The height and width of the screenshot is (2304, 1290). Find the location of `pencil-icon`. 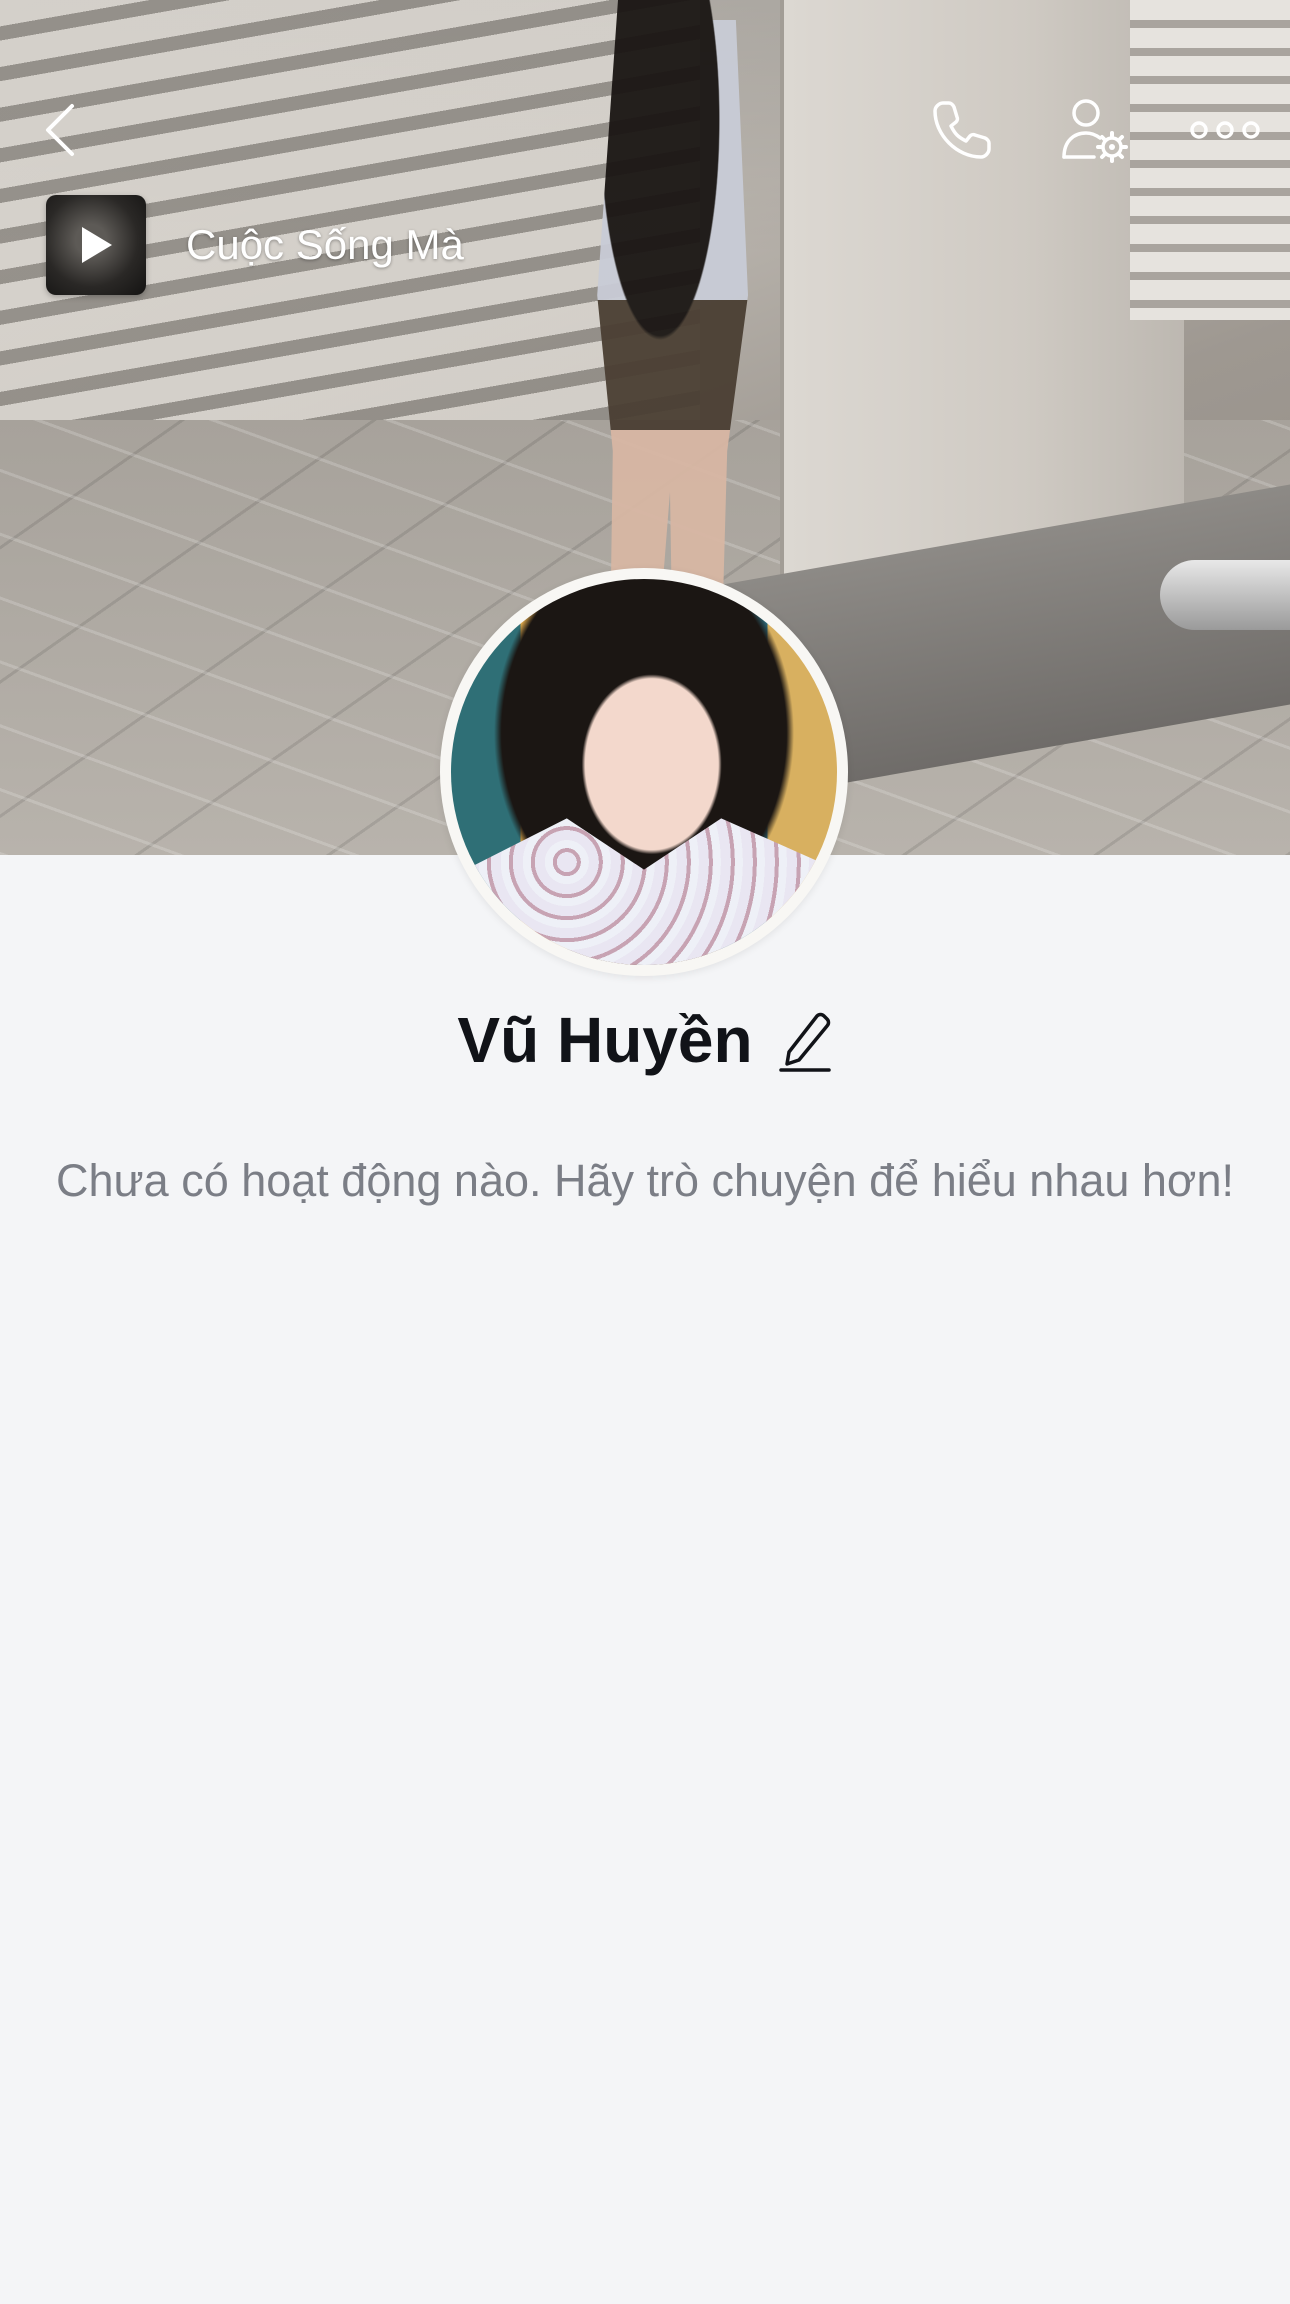

pencil-icon is located at coordinates (804, 1042).